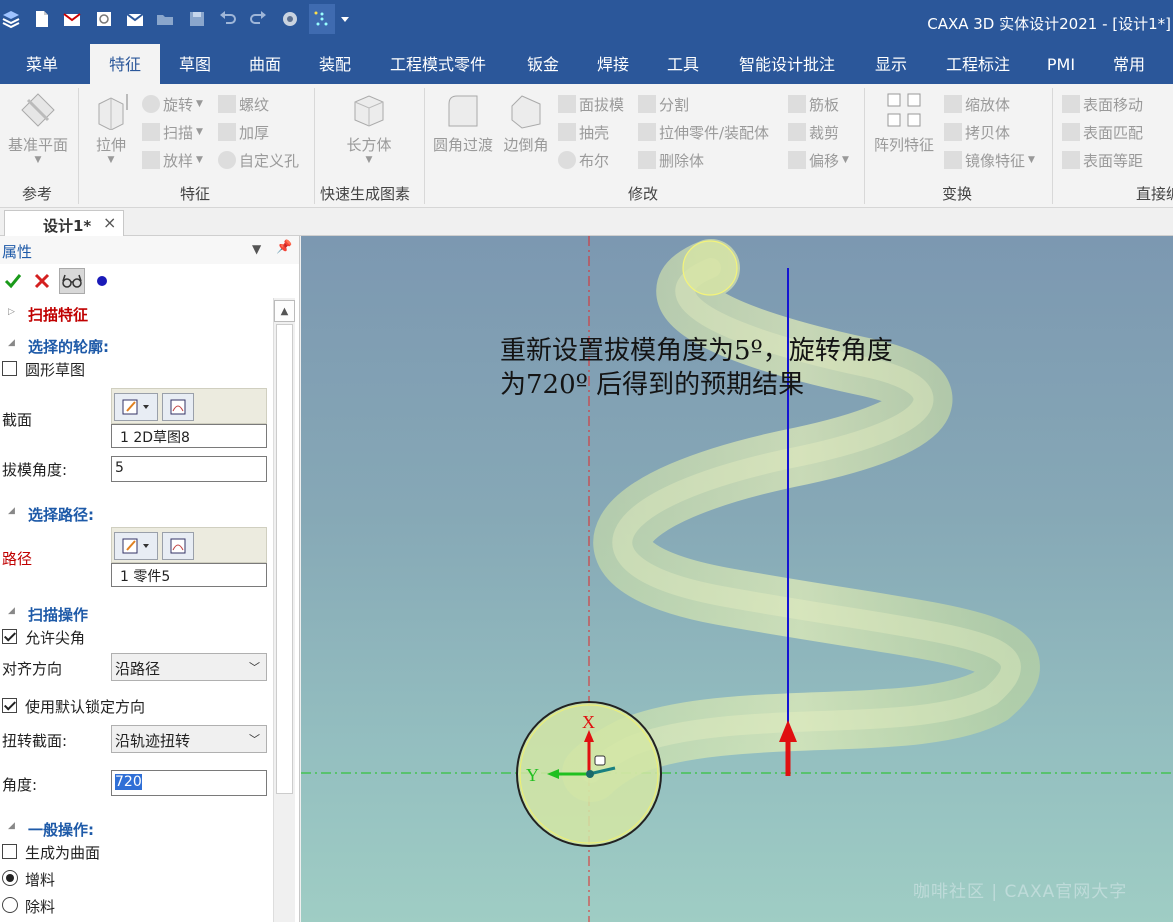 Image resolution: width=1173 pixels, height=922 pixels. Describe the element at coordinates (35, 741) in the screenshot. I see `twist-section-label: 扭转截面:` at that location.